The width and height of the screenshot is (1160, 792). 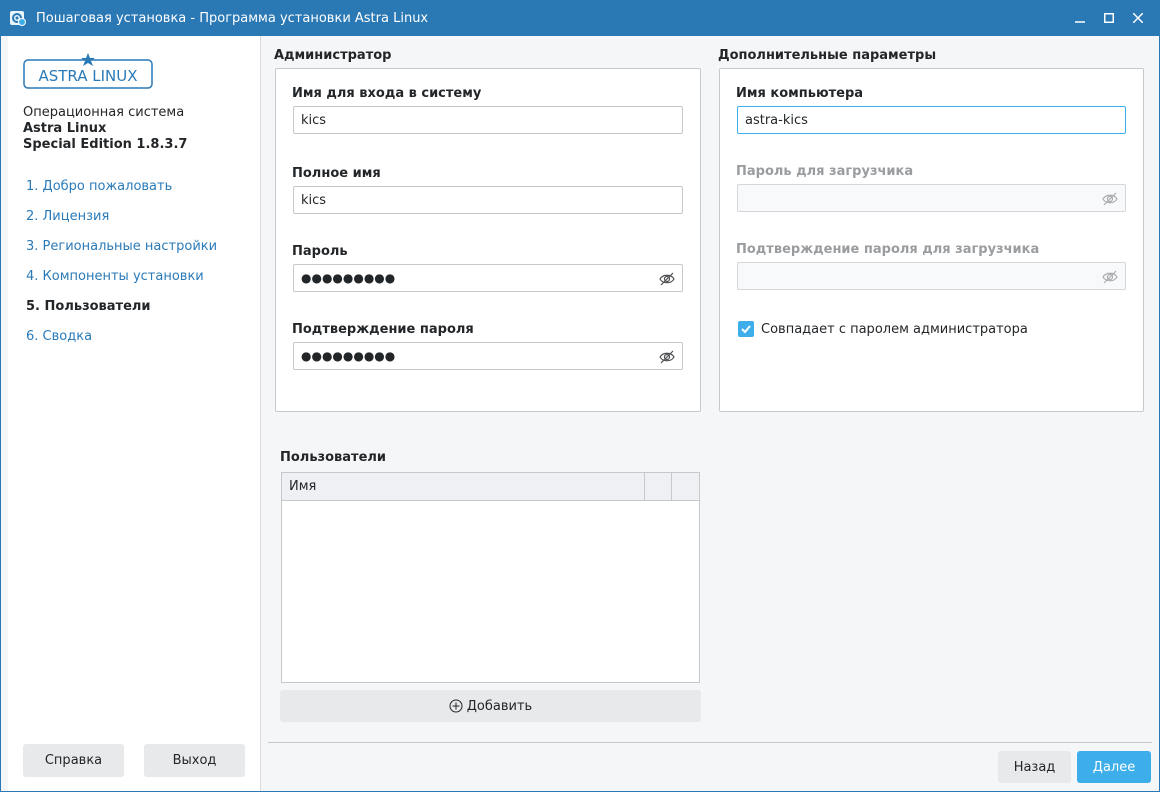 I want to click on login-input: kics, so click(x=488, y=120).